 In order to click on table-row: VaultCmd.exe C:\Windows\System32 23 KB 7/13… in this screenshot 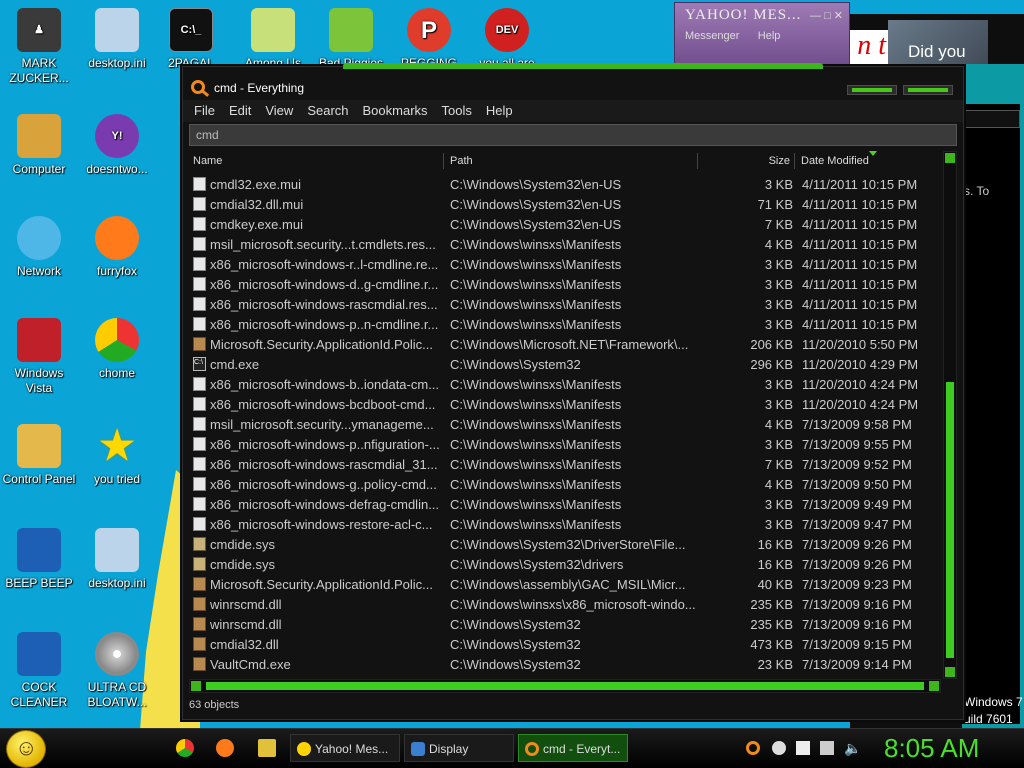, I will do `click(565, 664)`.